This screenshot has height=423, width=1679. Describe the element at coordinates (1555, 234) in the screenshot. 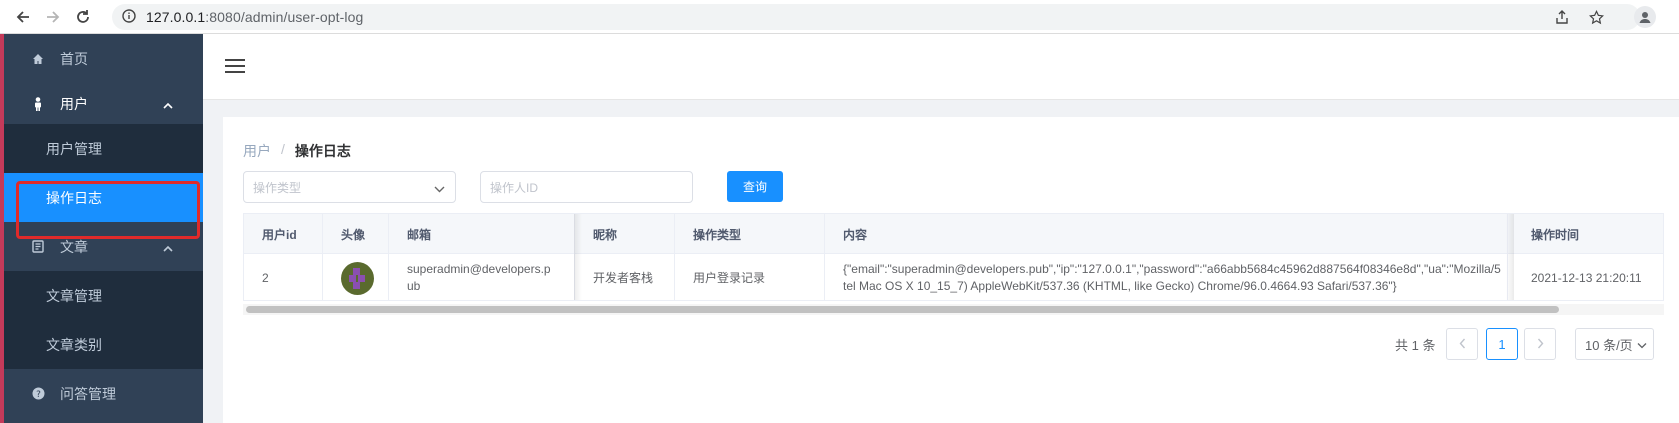

I see `column-header-operation-time: 操作时间` at that location.